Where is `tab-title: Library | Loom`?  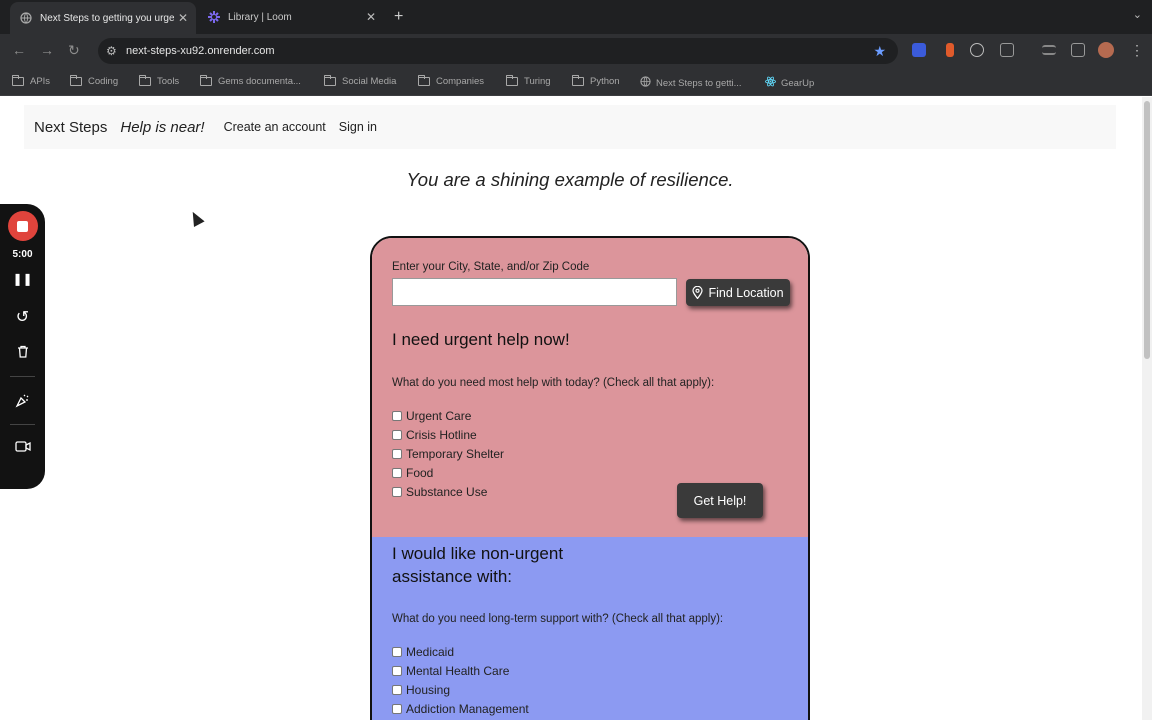
tab-title: Library | Loom is located at coordinates (260, 17).